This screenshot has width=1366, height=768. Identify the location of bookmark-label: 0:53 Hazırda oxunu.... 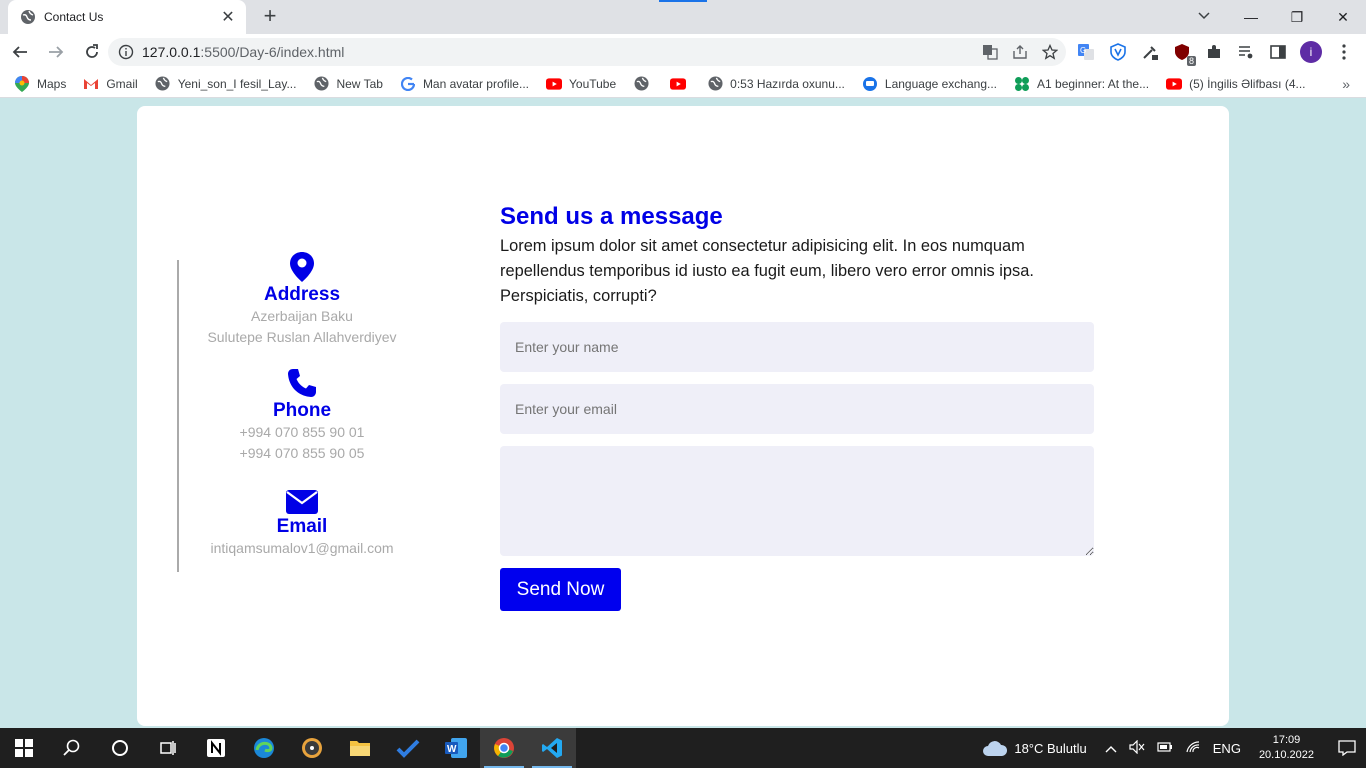
(787, 83).